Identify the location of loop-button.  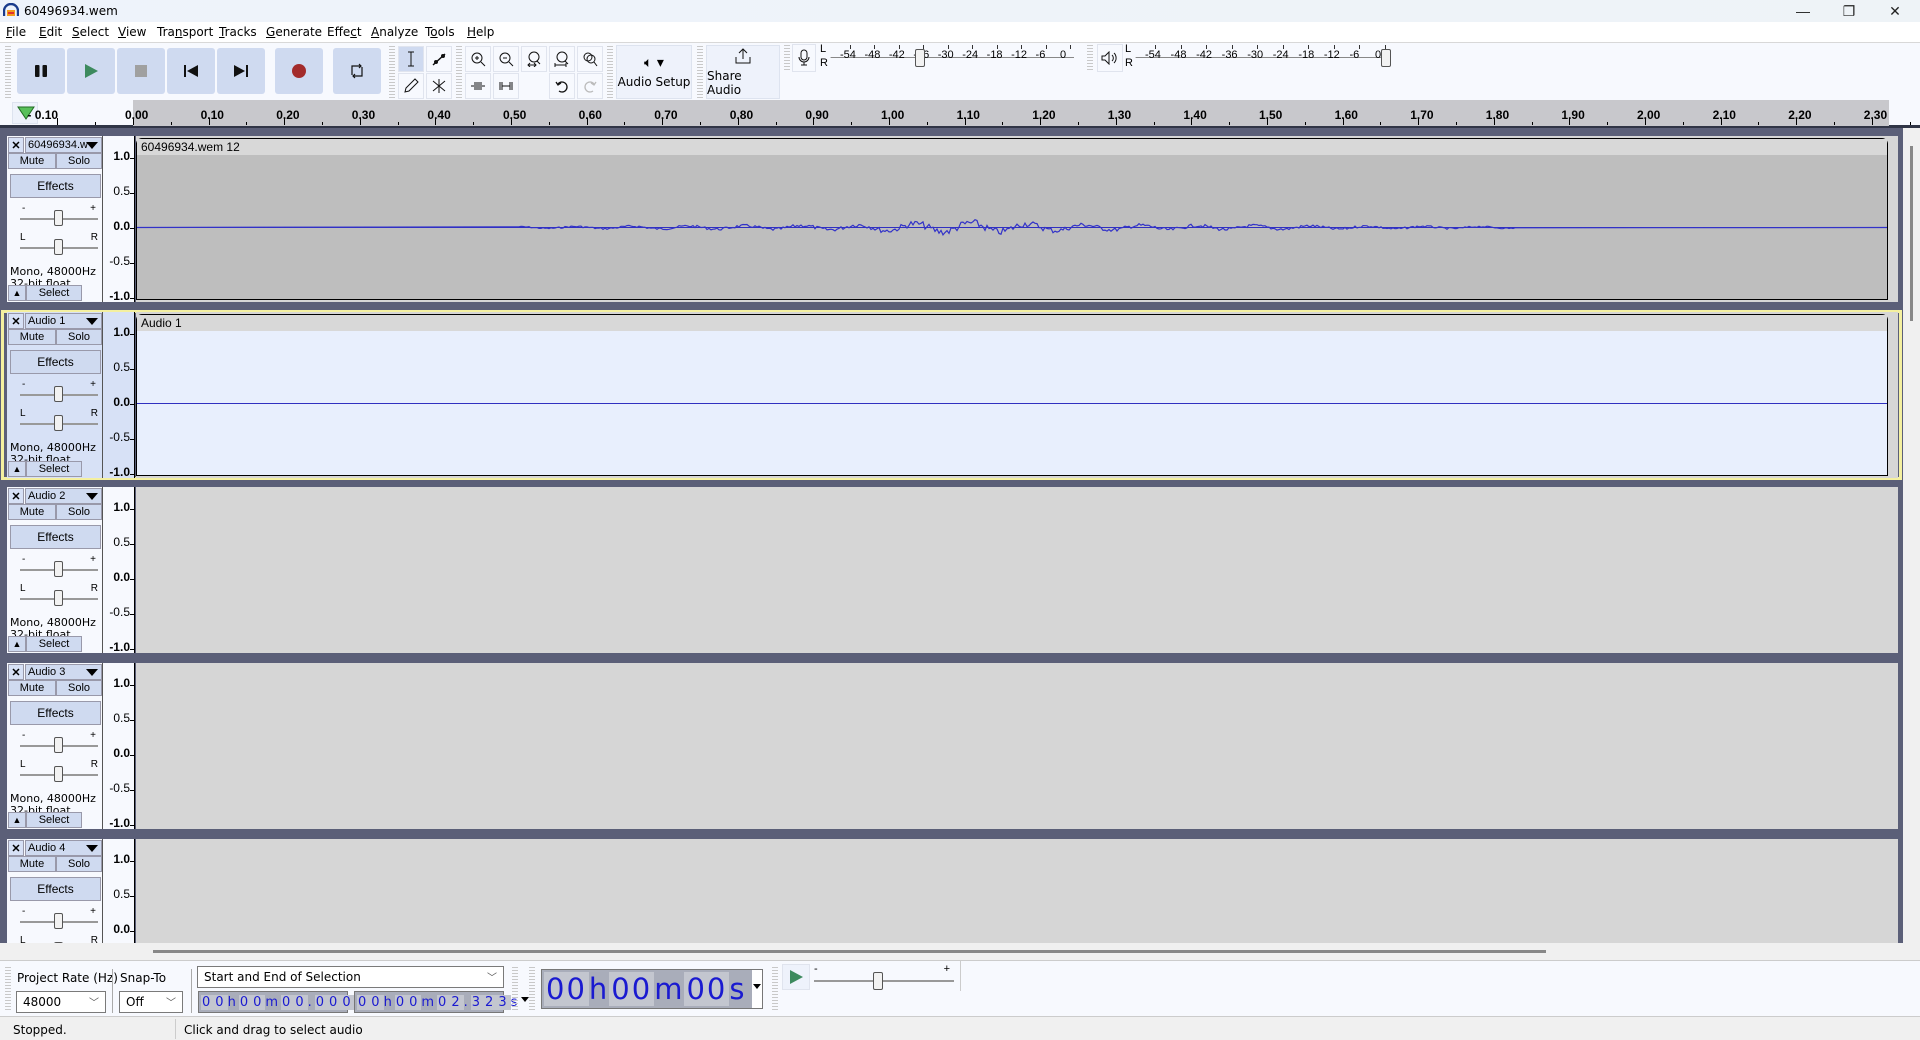
(357, 71).